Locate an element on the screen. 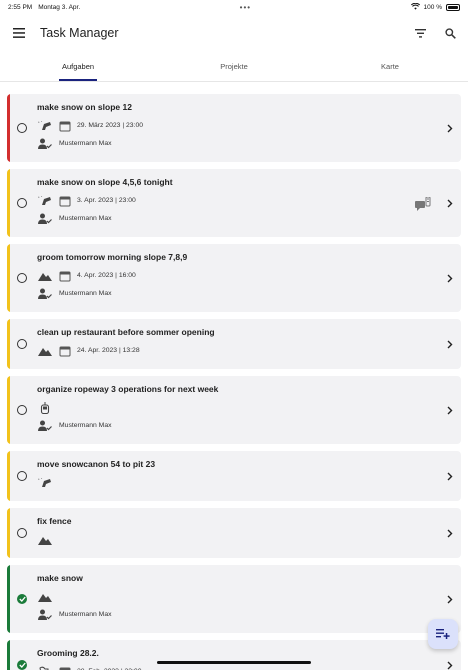 This screenshot has height=670, width=468. battery-percent: 100 % is located at coordinates (432, 7).